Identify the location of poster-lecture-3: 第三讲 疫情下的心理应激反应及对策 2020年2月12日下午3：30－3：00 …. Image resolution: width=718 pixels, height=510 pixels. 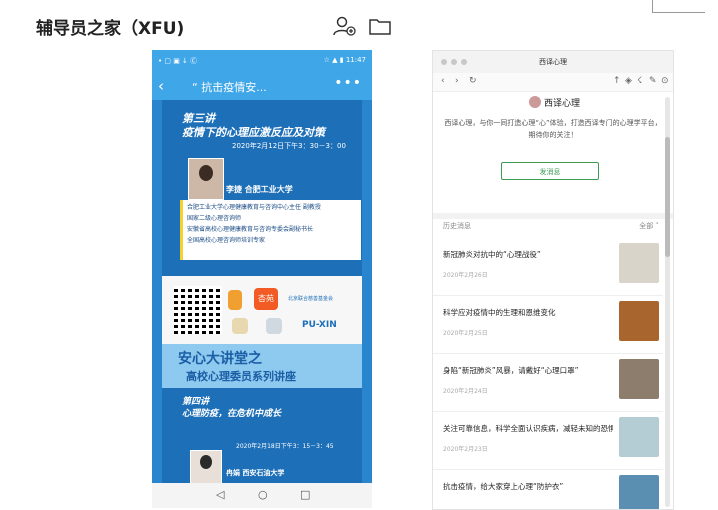
(262, 188).